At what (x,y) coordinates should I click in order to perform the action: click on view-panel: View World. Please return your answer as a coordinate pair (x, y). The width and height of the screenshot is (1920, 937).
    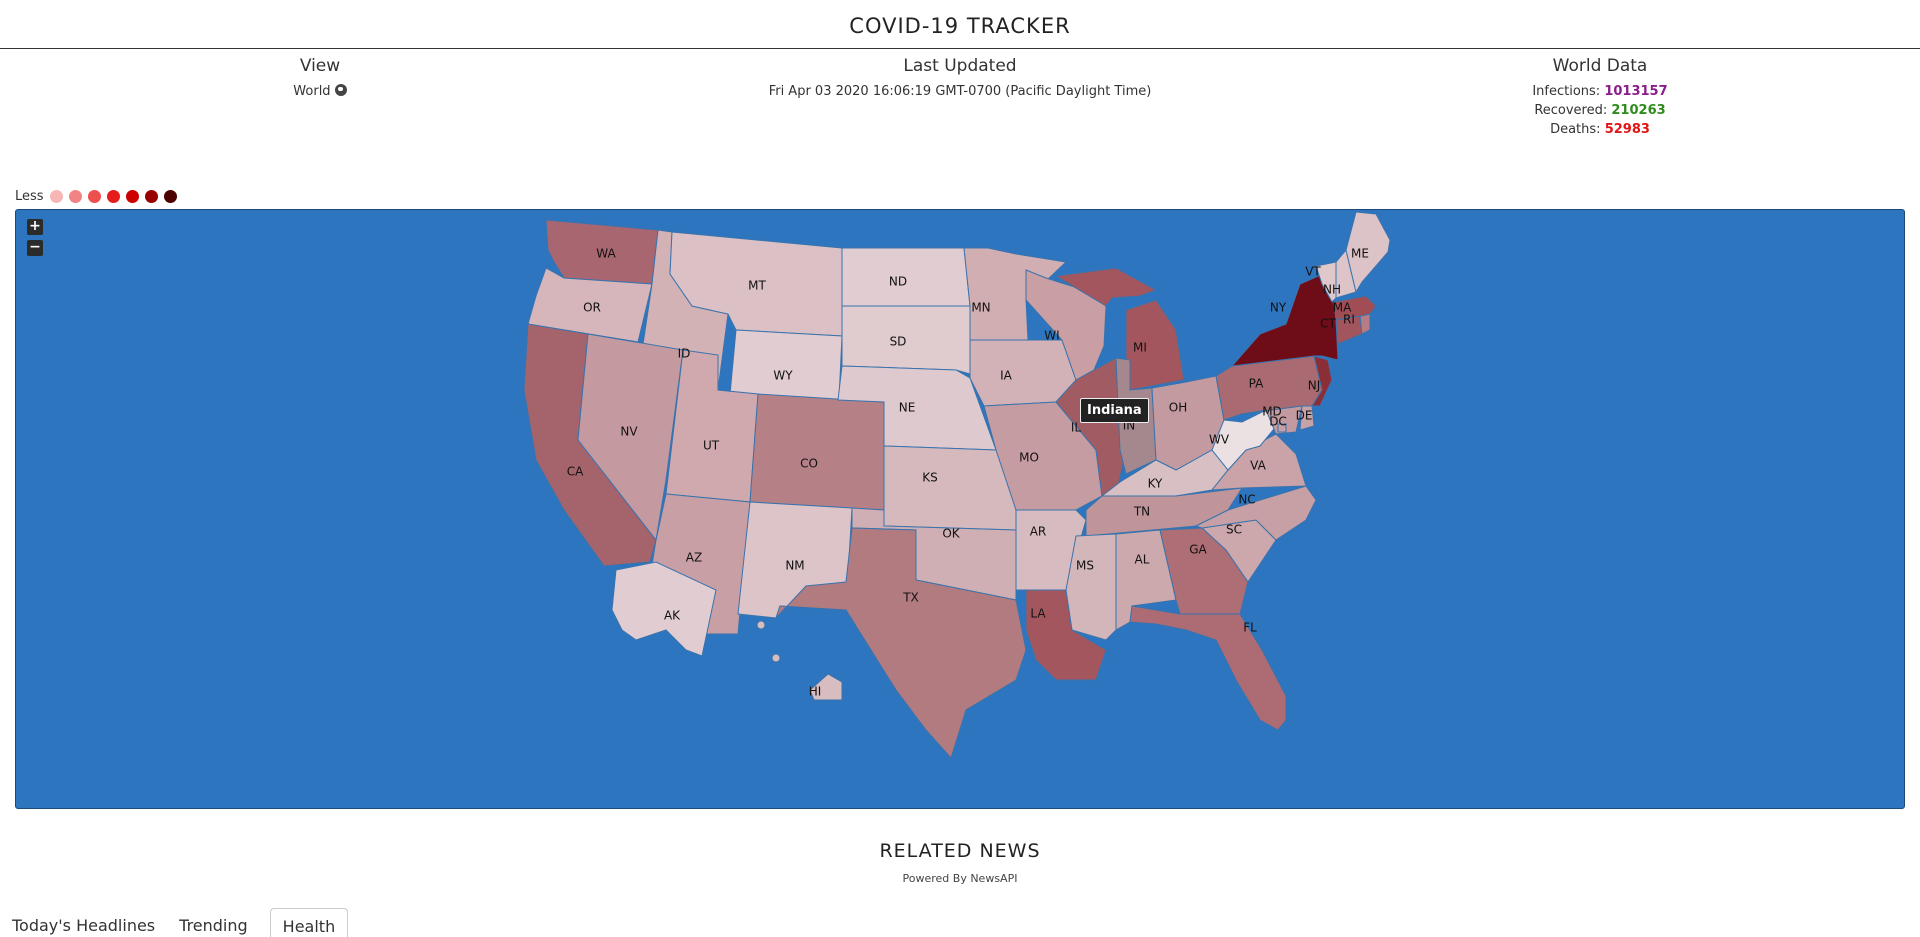
    Looking at the image, I should click on (320, 78).